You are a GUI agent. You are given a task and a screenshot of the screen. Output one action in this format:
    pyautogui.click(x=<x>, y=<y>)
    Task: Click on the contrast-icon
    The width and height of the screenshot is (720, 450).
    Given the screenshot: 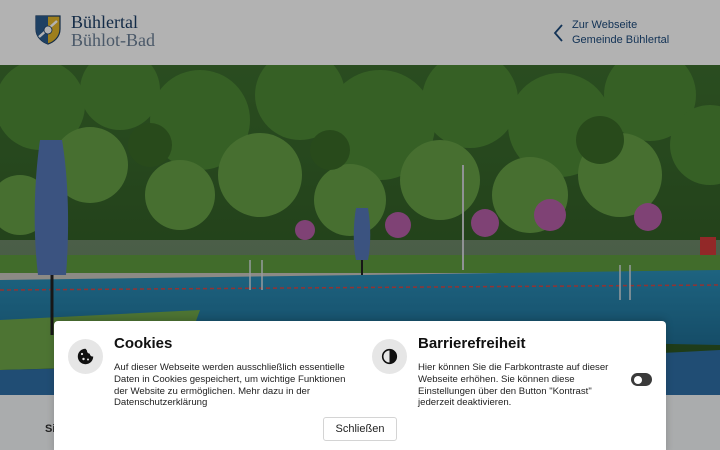 What is the action you would take?
    pyautogui.click(x=389, y=356)
    